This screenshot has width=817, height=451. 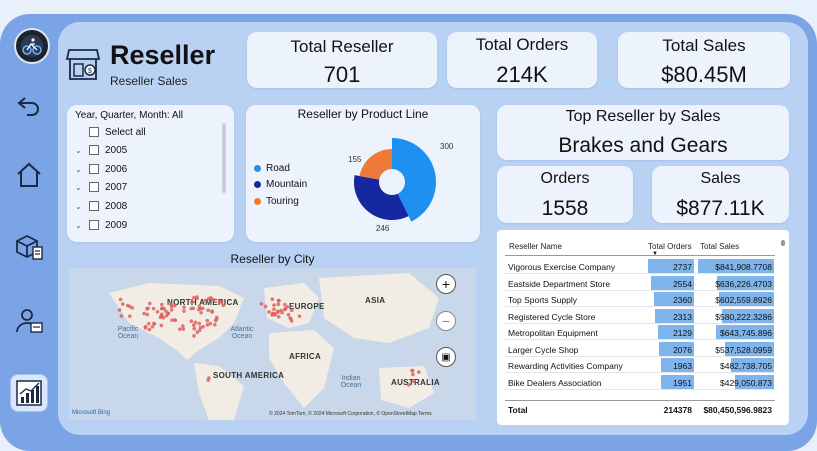 I want to click on map-select-icon: ▣, so click(x=446, y=357).